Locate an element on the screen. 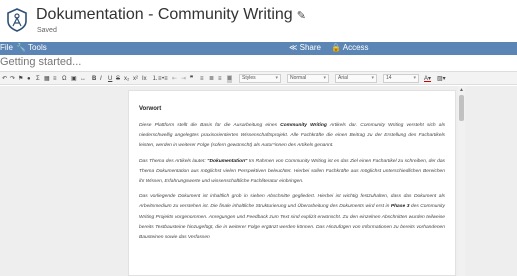 Image resolution: width=517 pixels, height=276 pixels. scrollbar-thumb is located at coordinates (461, 108).